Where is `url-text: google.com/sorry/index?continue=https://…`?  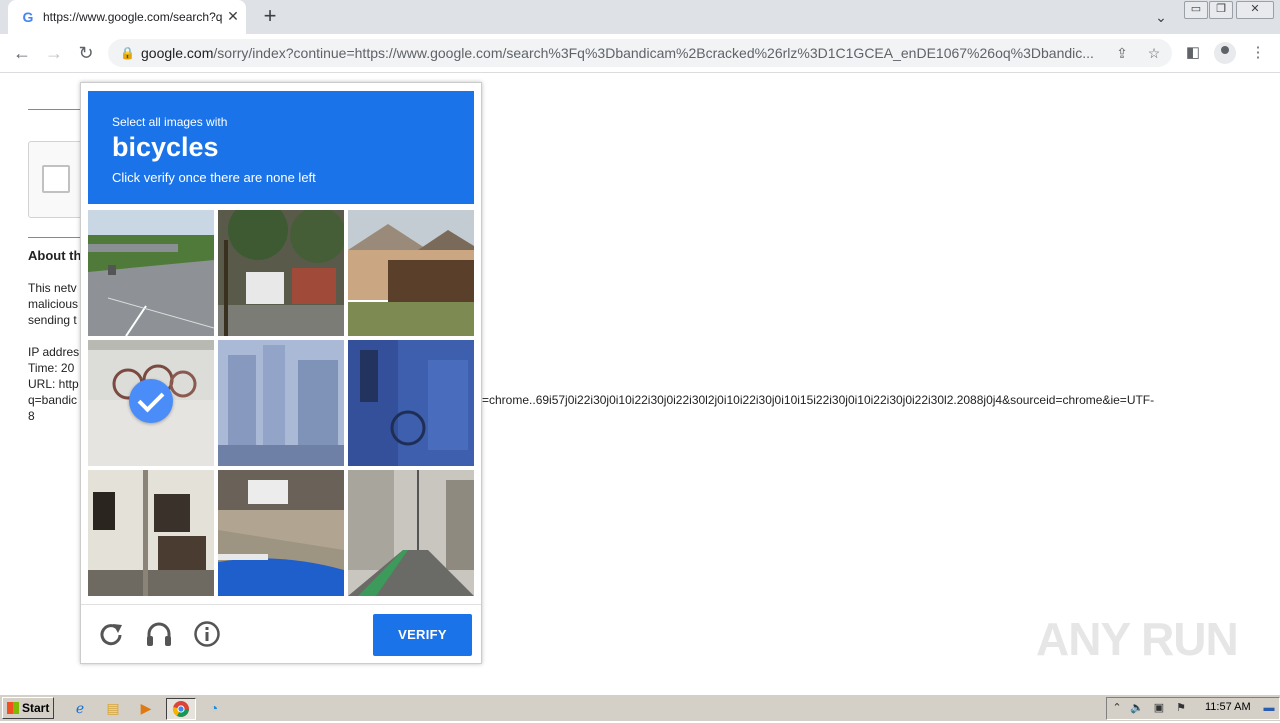 url-text: google.com/sorry/index?continue=https://… is located at coordinates (617, 53).